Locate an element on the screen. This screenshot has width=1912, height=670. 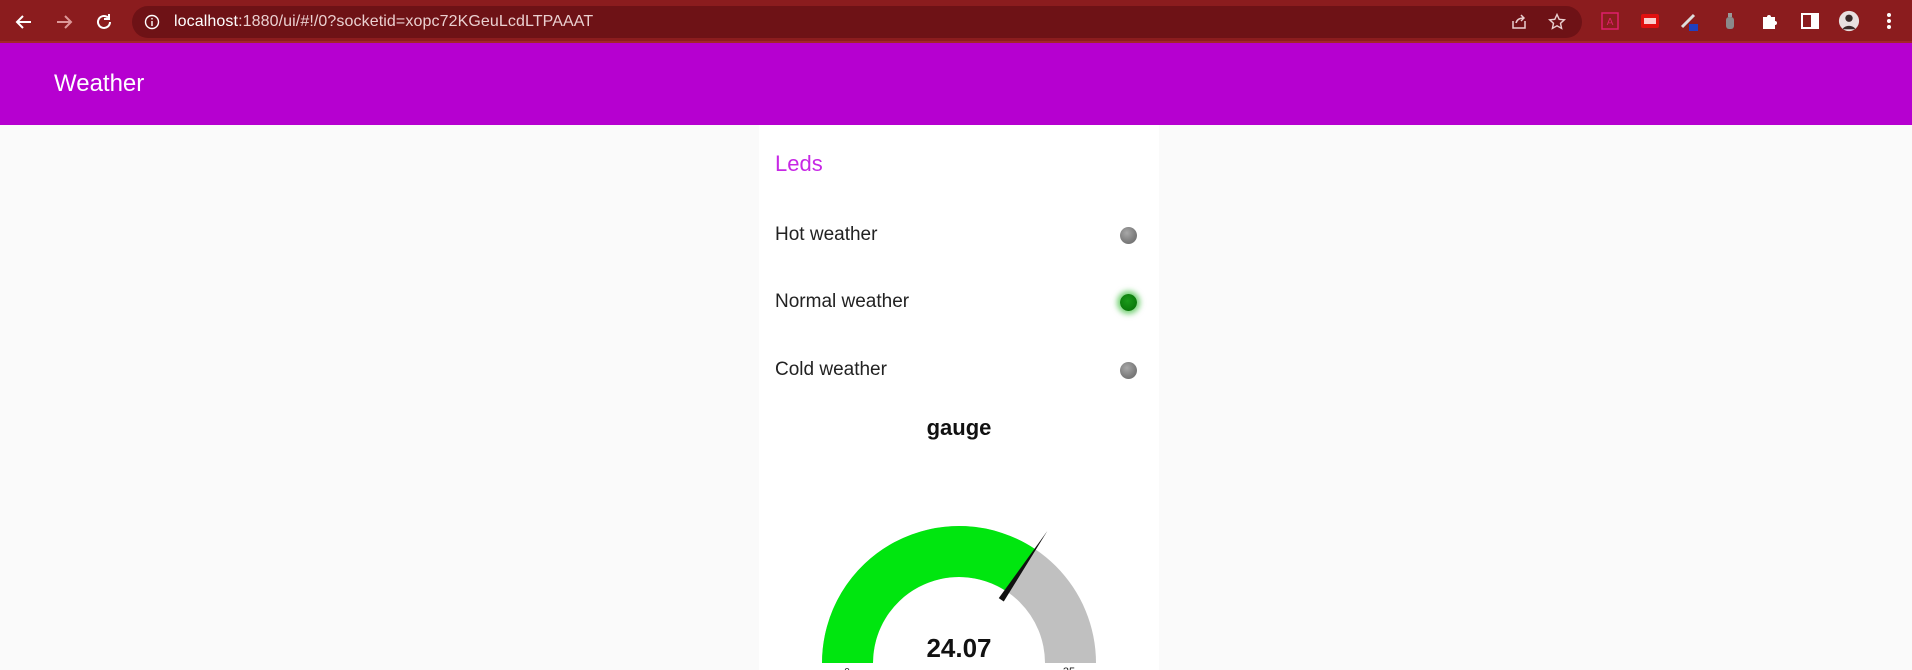
info-icon is located at coordinates (152, 22).